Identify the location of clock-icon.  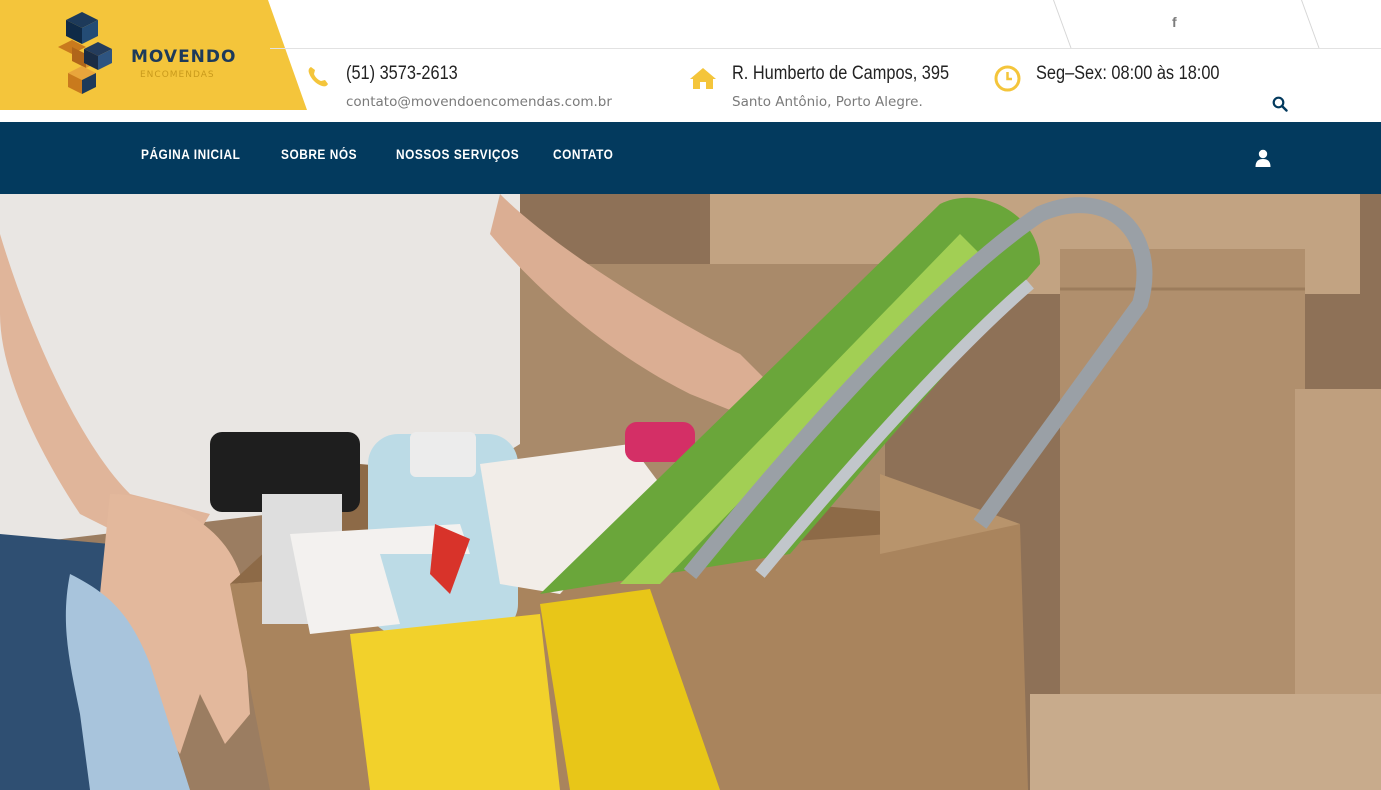
(1007, 78).